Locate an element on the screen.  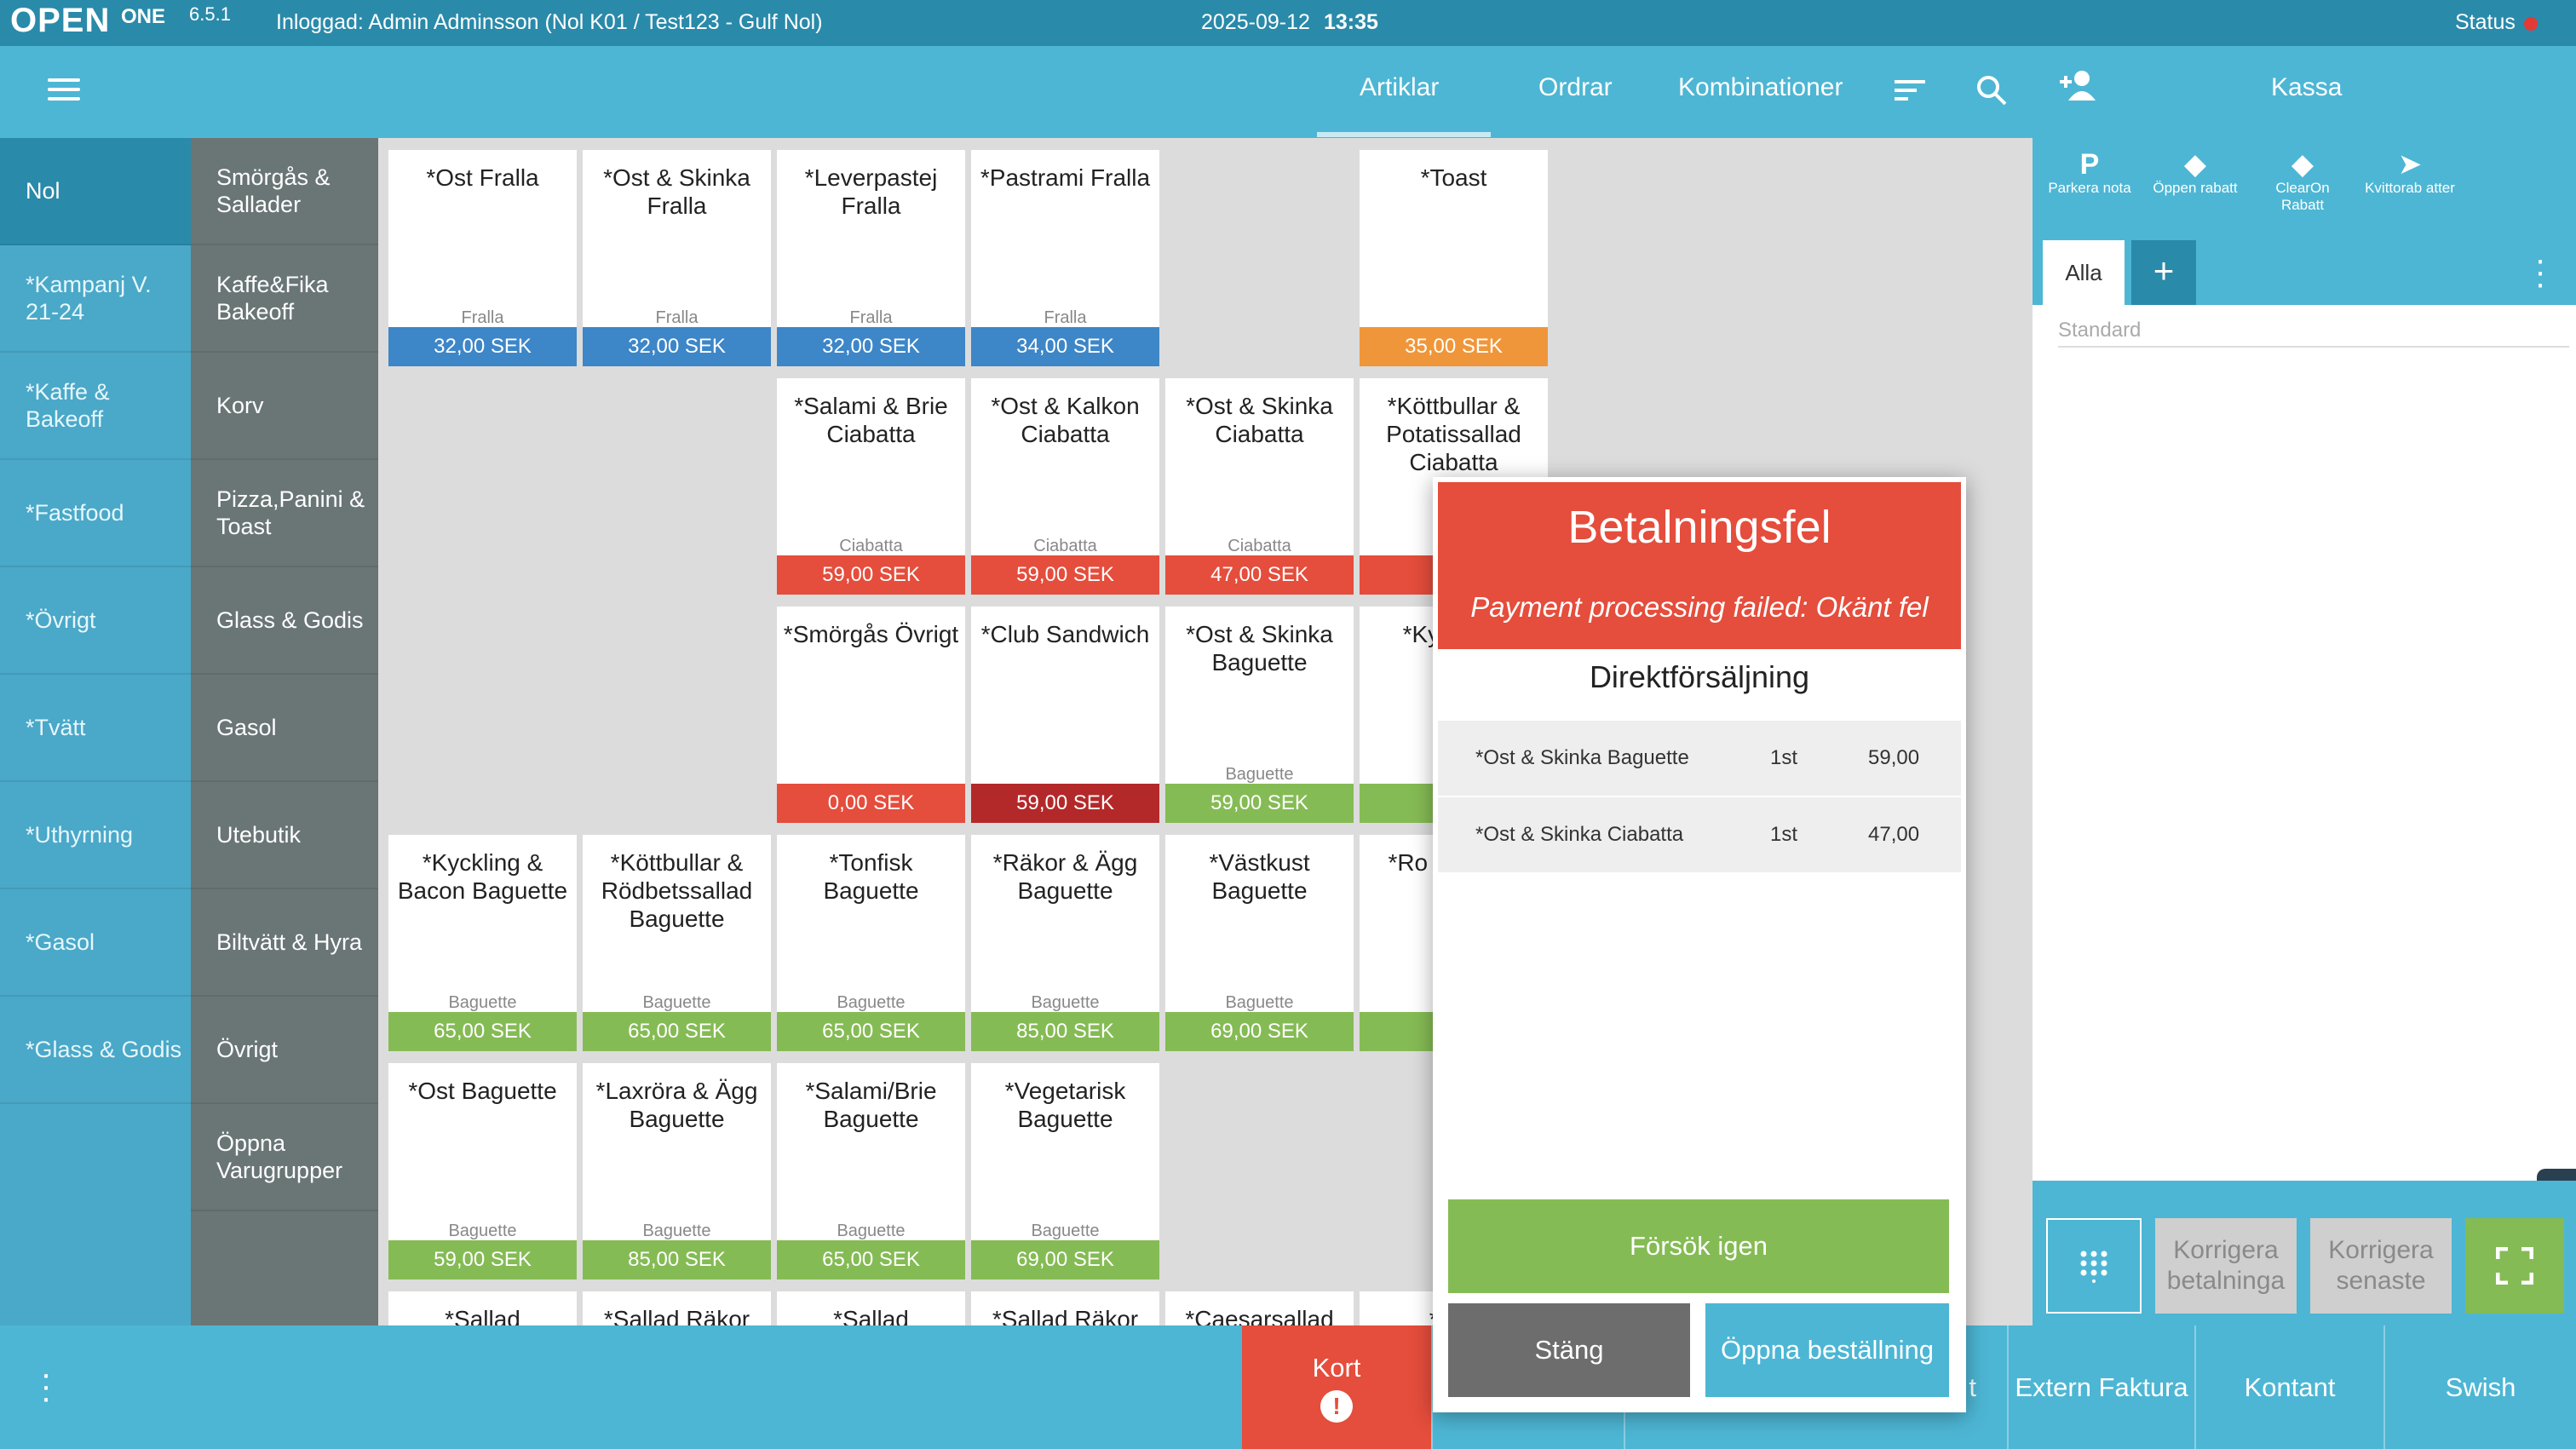
receipt-discount-button: ➤ Kvittorab atter is located at coordinates (2410, 173).